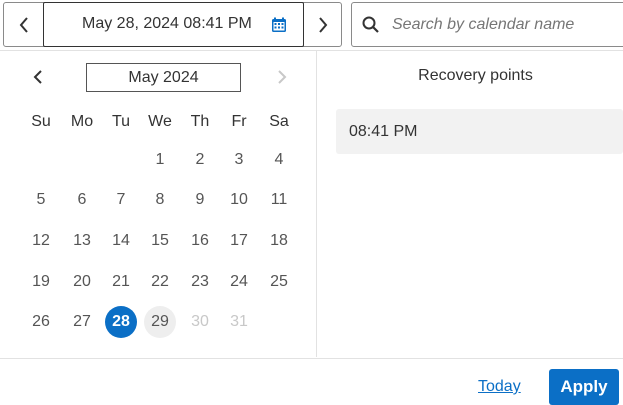  I want to click on weekday-label: Mo, so click(82, 121).